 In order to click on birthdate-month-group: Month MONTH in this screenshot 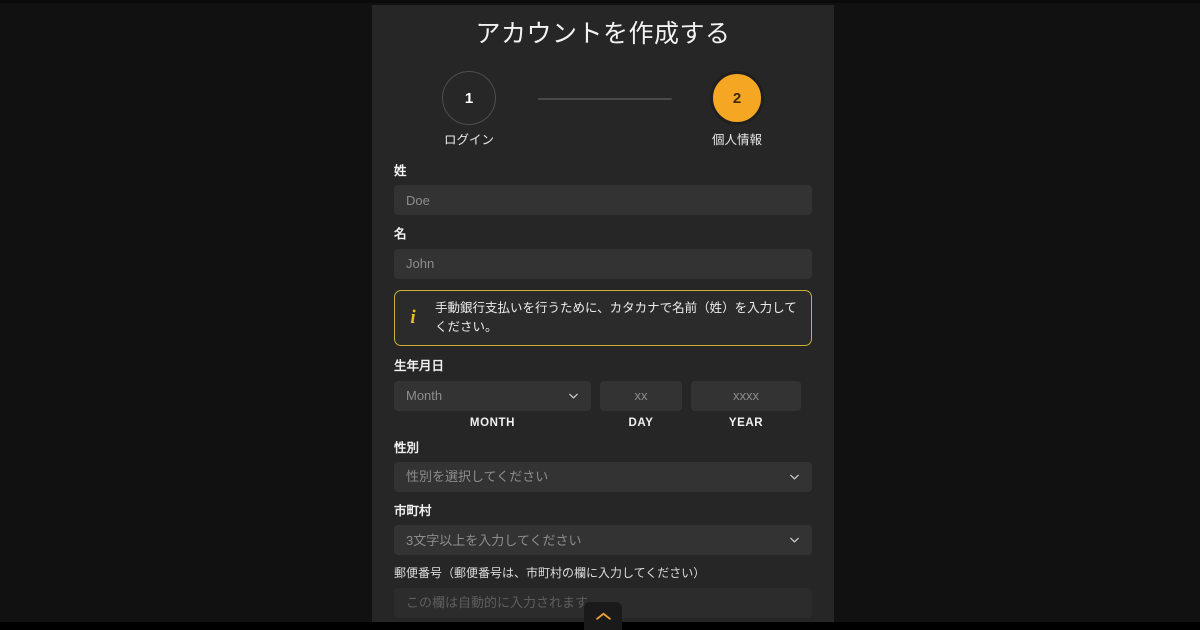, I will do `click(492, 404)`.